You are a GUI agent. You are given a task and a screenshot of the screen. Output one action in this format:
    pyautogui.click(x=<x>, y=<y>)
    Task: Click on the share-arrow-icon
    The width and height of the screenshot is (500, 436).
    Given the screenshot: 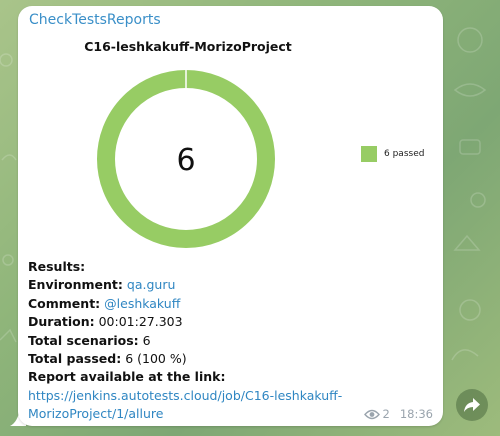 What is the action you would take?
    pyautogui.click(x=472, y=405)
    